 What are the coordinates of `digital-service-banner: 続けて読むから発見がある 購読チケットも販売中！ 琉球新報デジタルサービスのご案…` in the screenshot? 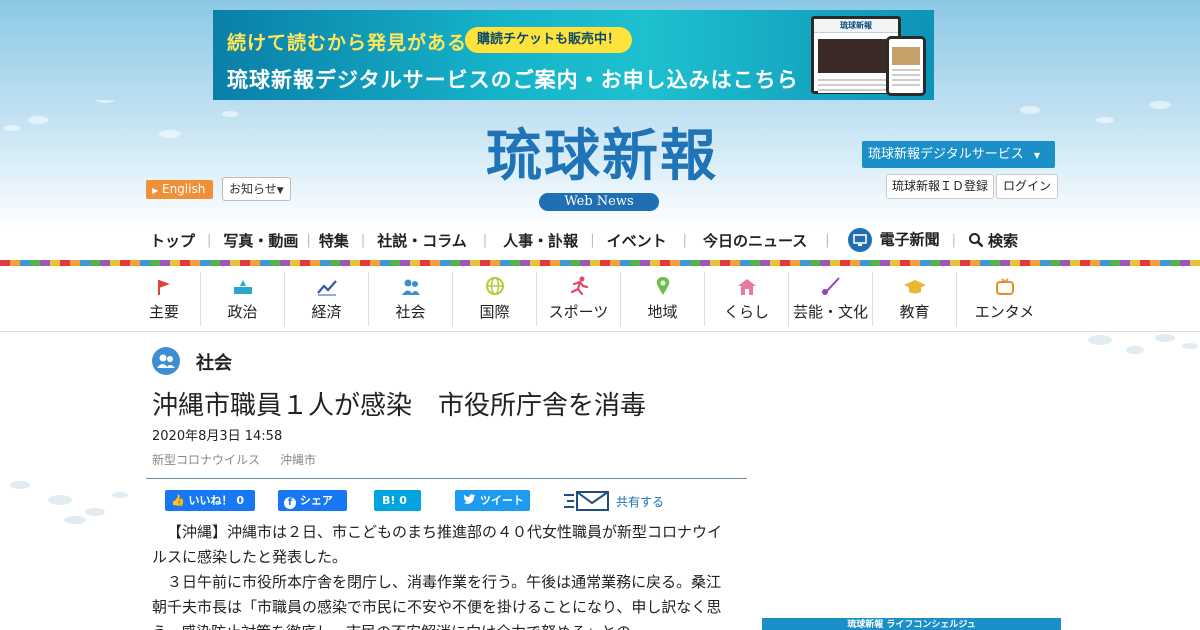 It's located at (573, 55).